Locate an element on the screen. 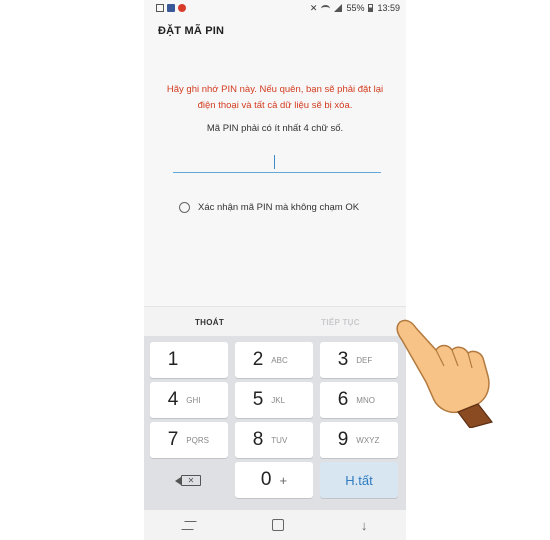 The height and width of the screenshot is (540, 550). key-plus: + is located at coordinates (283, 480).